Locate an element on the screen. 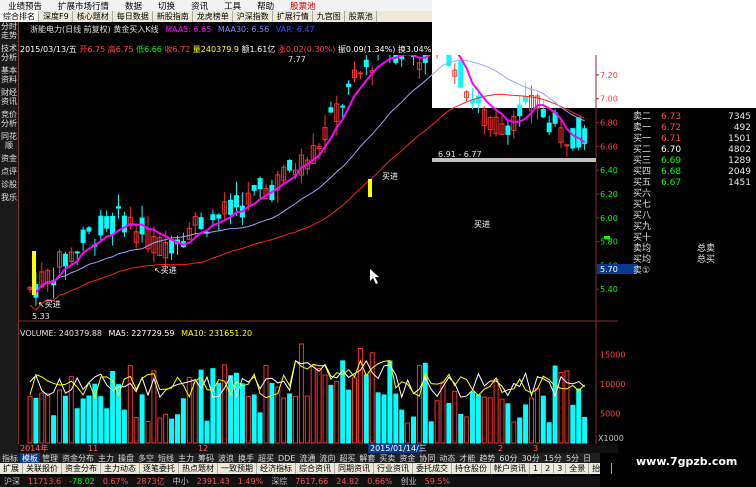 This screenshot has height=487, width=756. menu-item: 切换 is located at coordinates (166, 6).